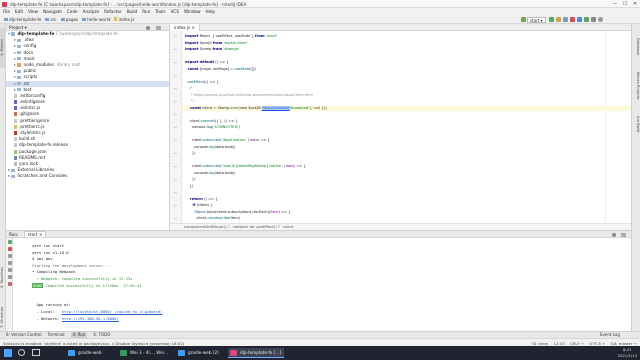 This screenshot has width=640, height=360. I want to click on scroll-up-icon, so click(9, 256).